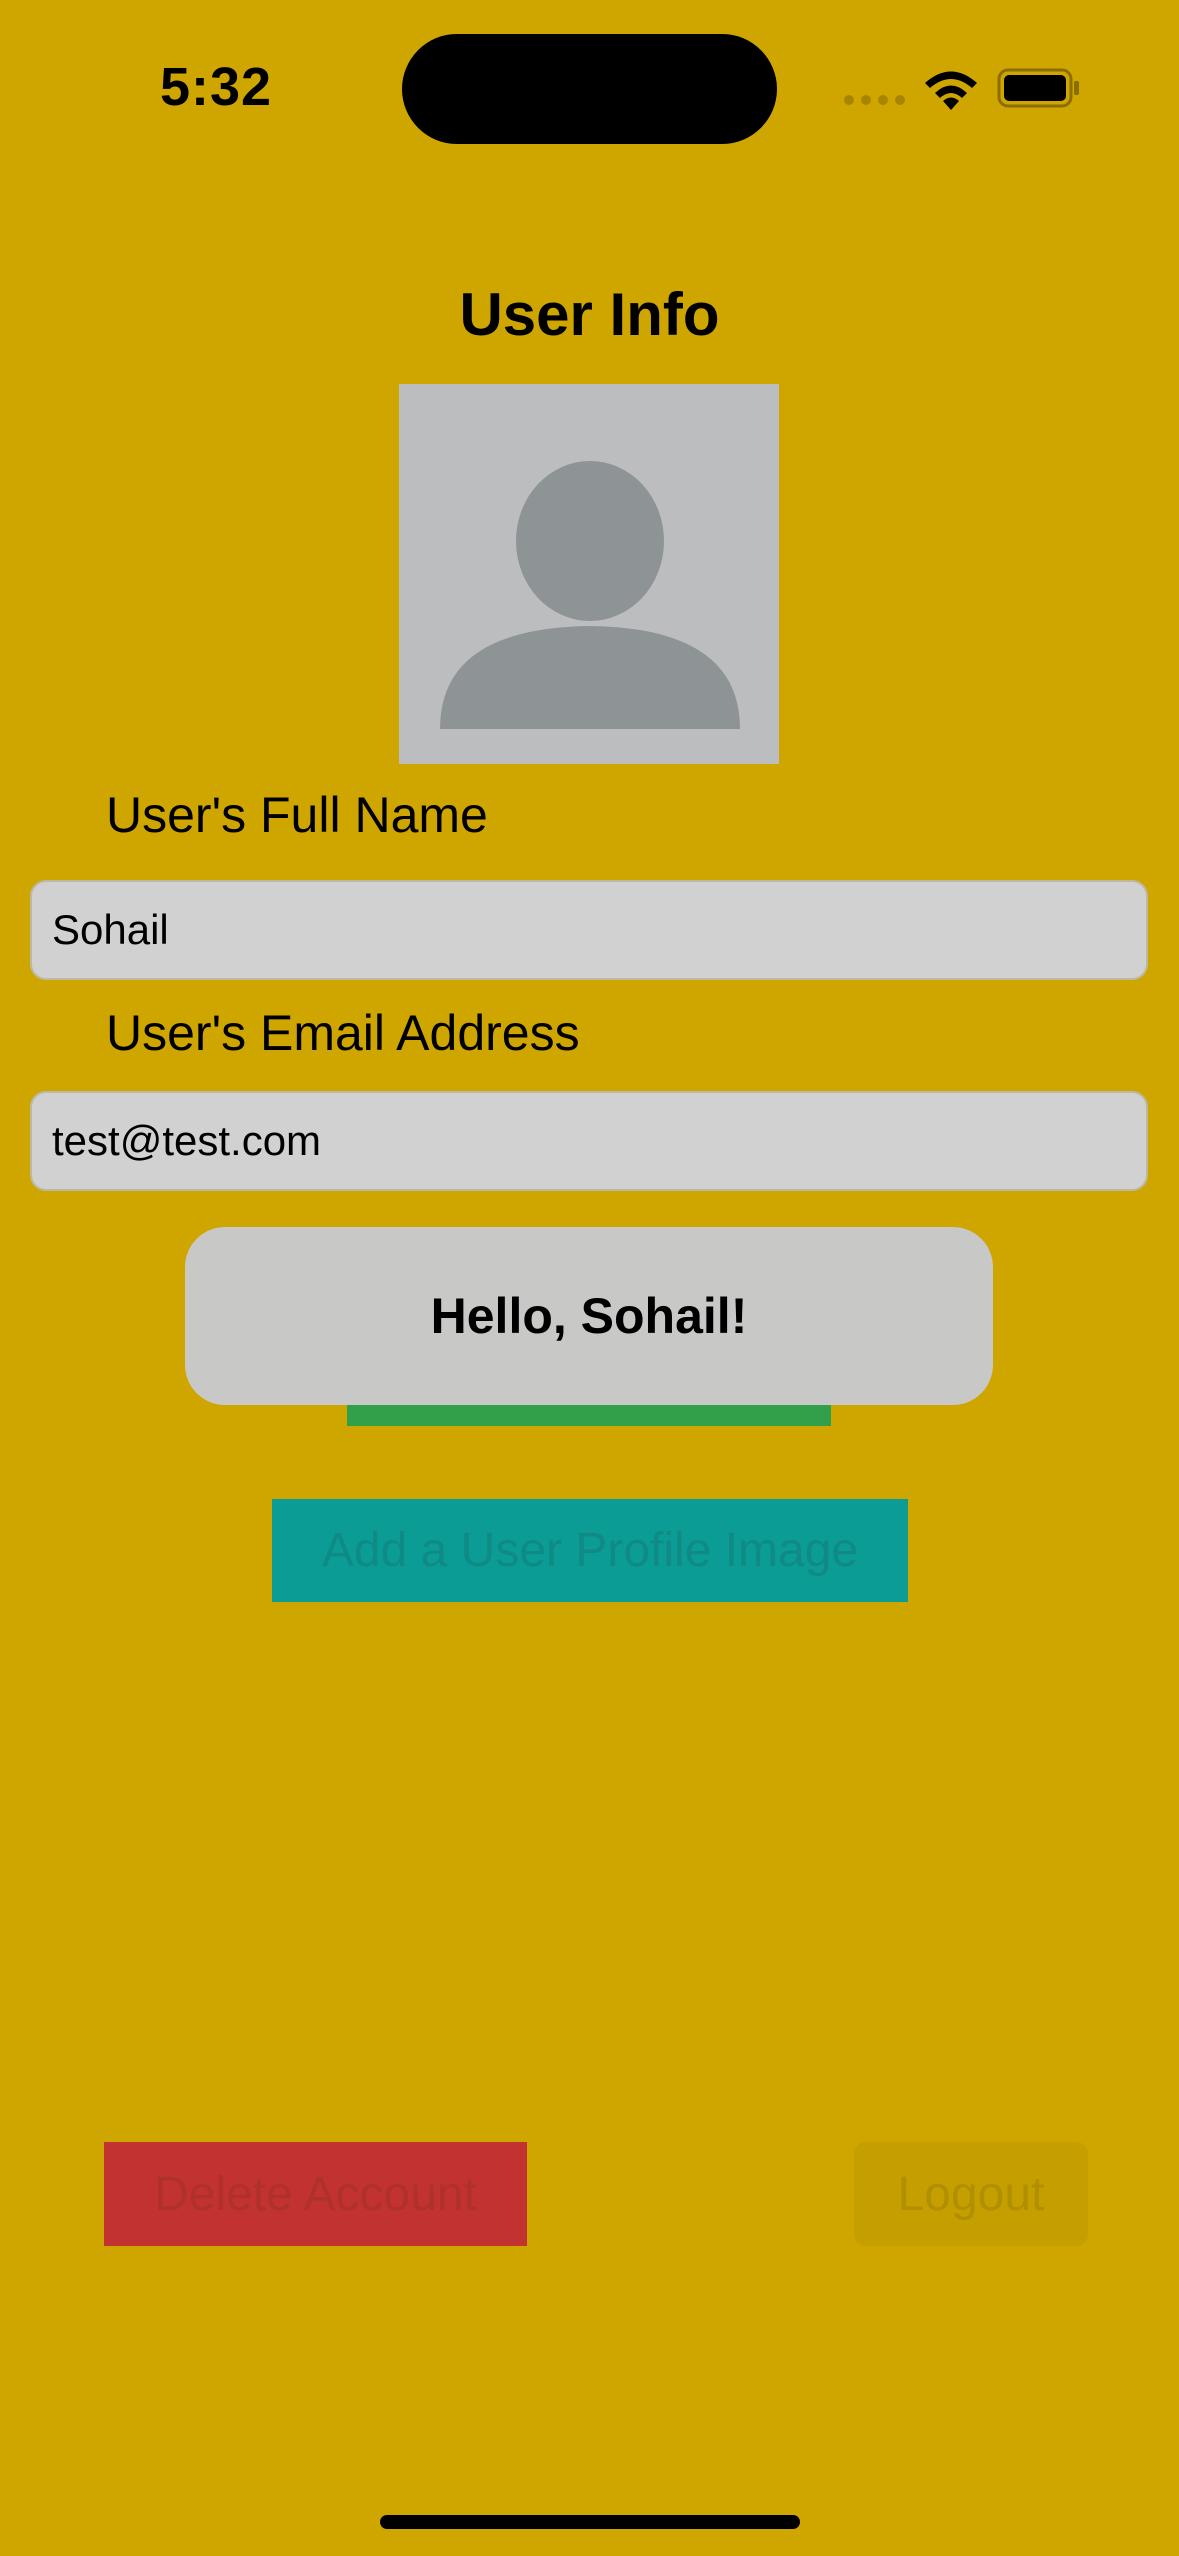 Image resolution: width=1179 pixels, height=2556 pixels. I want to click on cellular-signal-icon, so click(874, 100).